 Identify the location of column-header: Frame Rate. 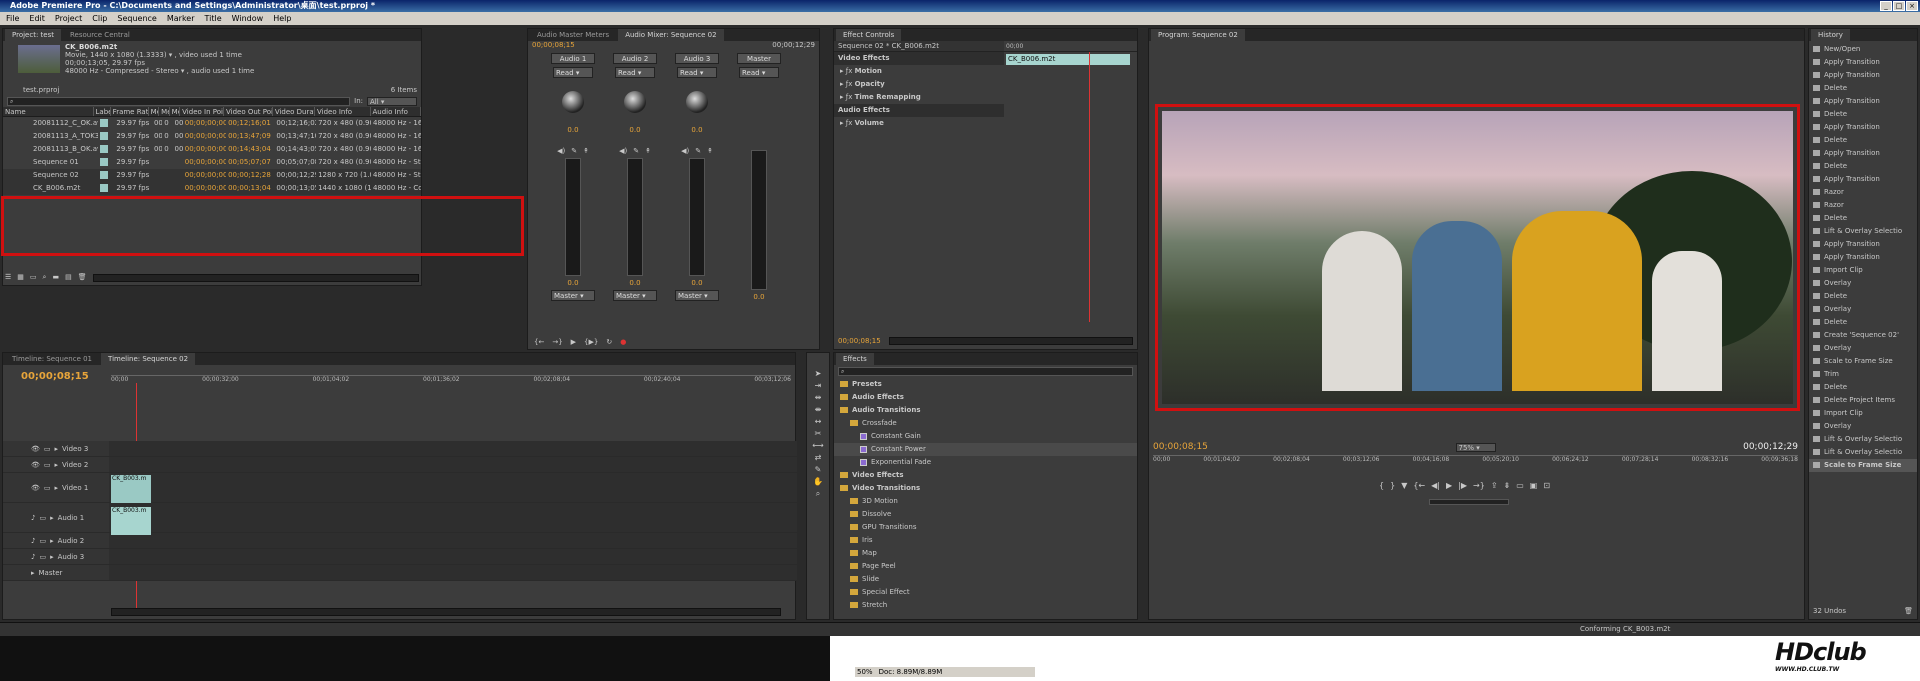
(130, 111).